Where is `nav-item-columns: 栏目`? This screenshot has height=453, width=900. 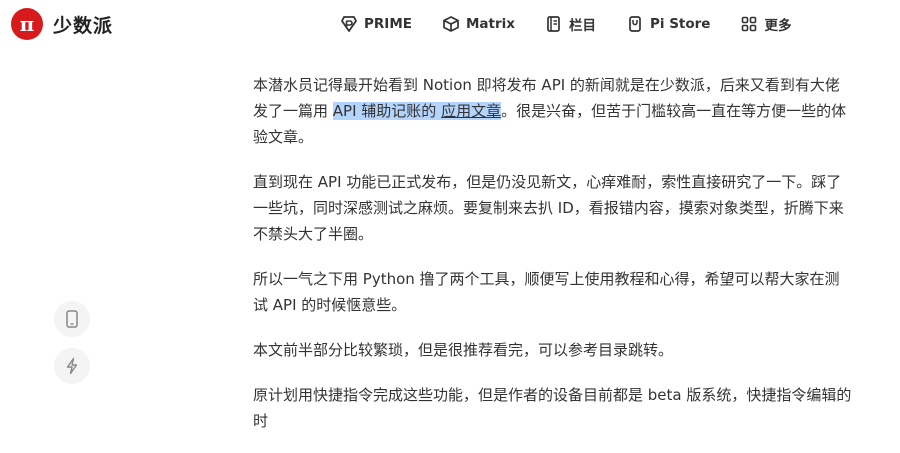 nav-item-columns: 栏目 is located at coordinates (570, 24).